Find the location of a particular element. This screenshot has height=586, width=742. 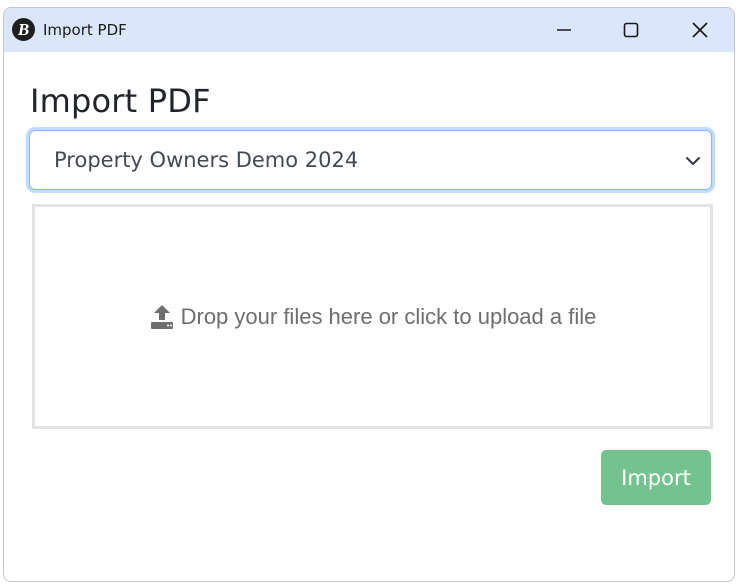

app-logo-letter: B is located at coordinates (23, 29).